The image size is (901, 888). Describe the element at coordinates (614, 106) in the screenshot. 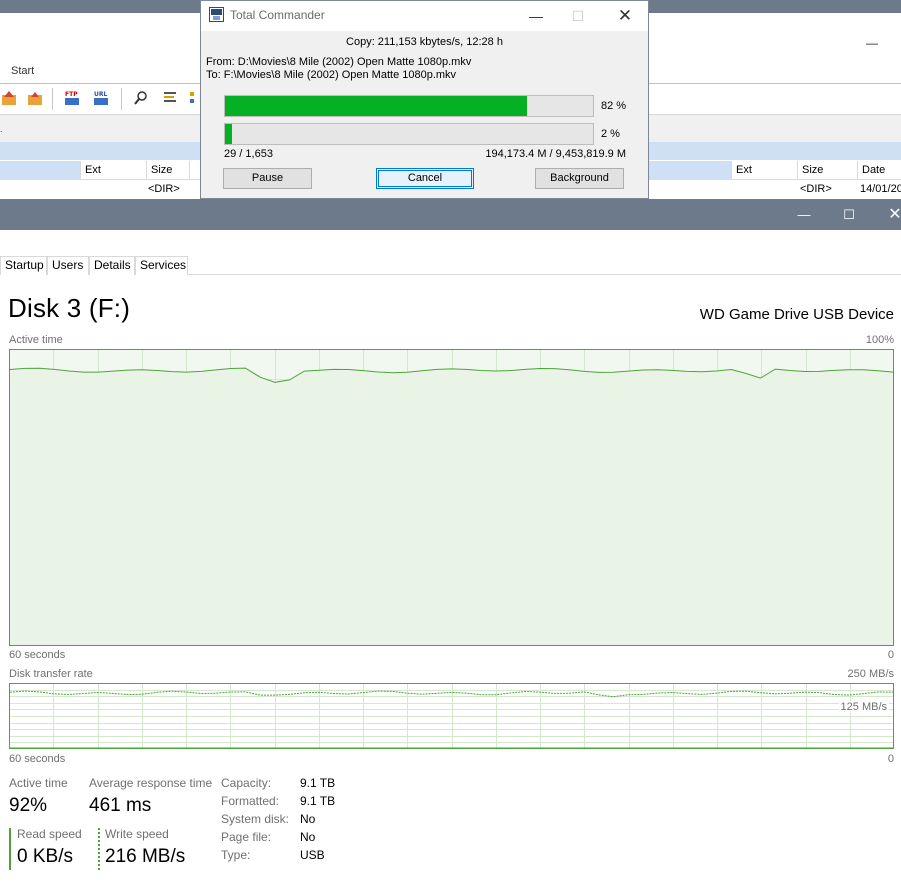

I see `file-progress-label: 82 %` at that location.